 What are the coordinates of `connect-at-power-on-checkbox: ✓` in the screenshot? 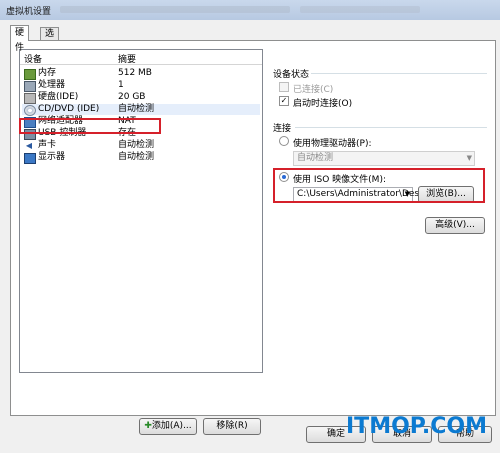 It's located at (284, 101).